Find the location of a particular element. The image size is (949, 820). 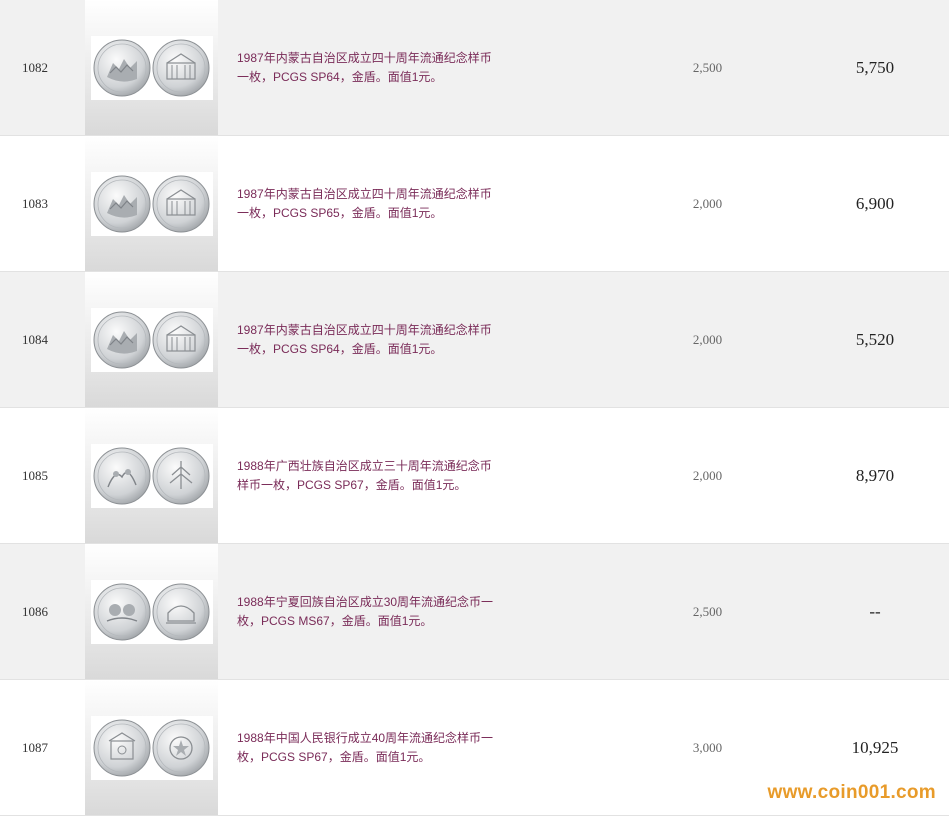

estimate-value: 3,000 is located at coordinates (707, 747).